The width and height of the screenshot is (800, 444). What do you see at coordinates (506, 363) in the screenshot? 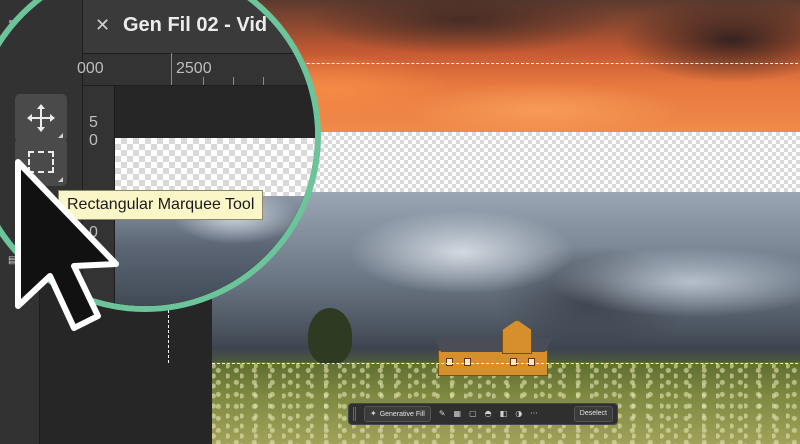
I see `selection-bottom-edge` at bounding box center [506, 363].